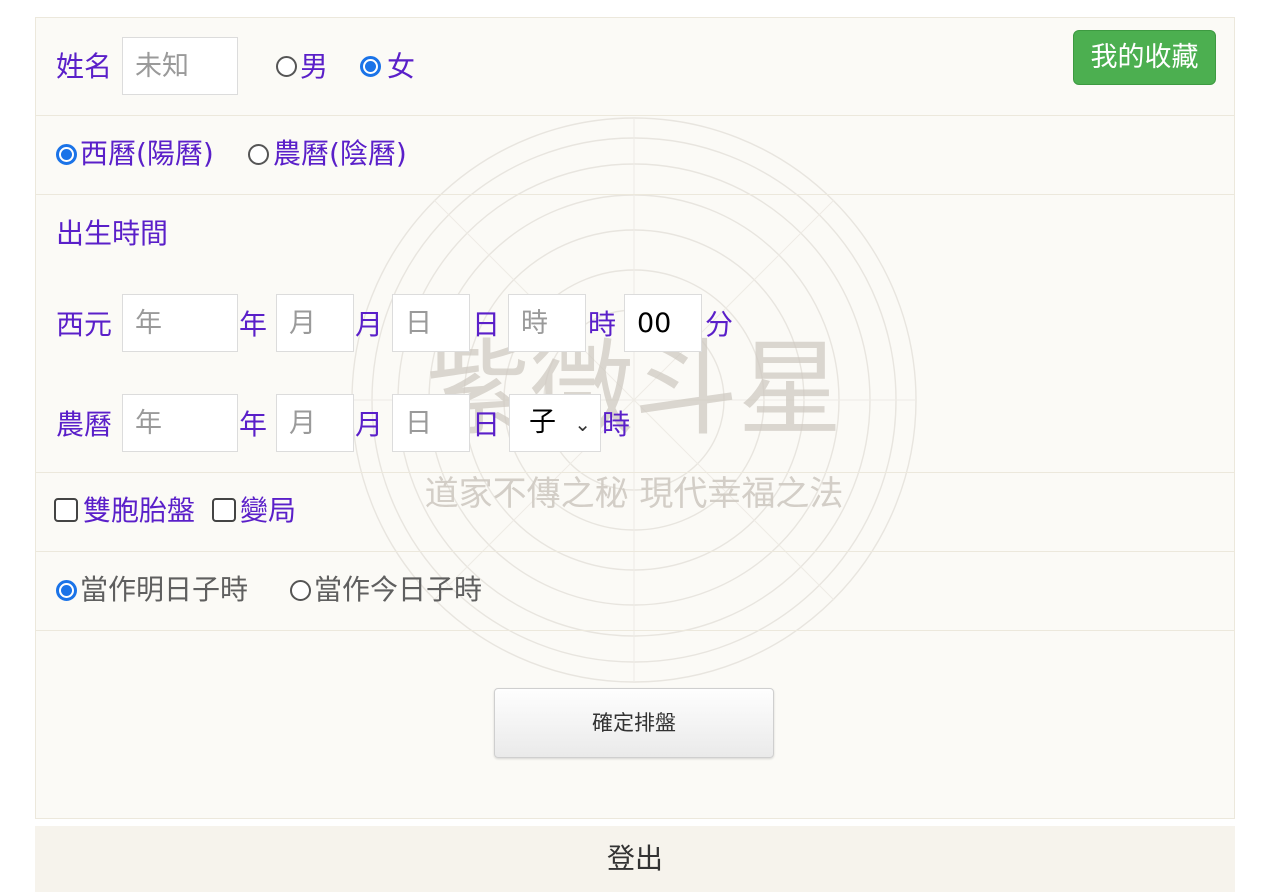 This screenshot has width=1268, height=892. I want to click on solar-month-input, so click(315, 323).